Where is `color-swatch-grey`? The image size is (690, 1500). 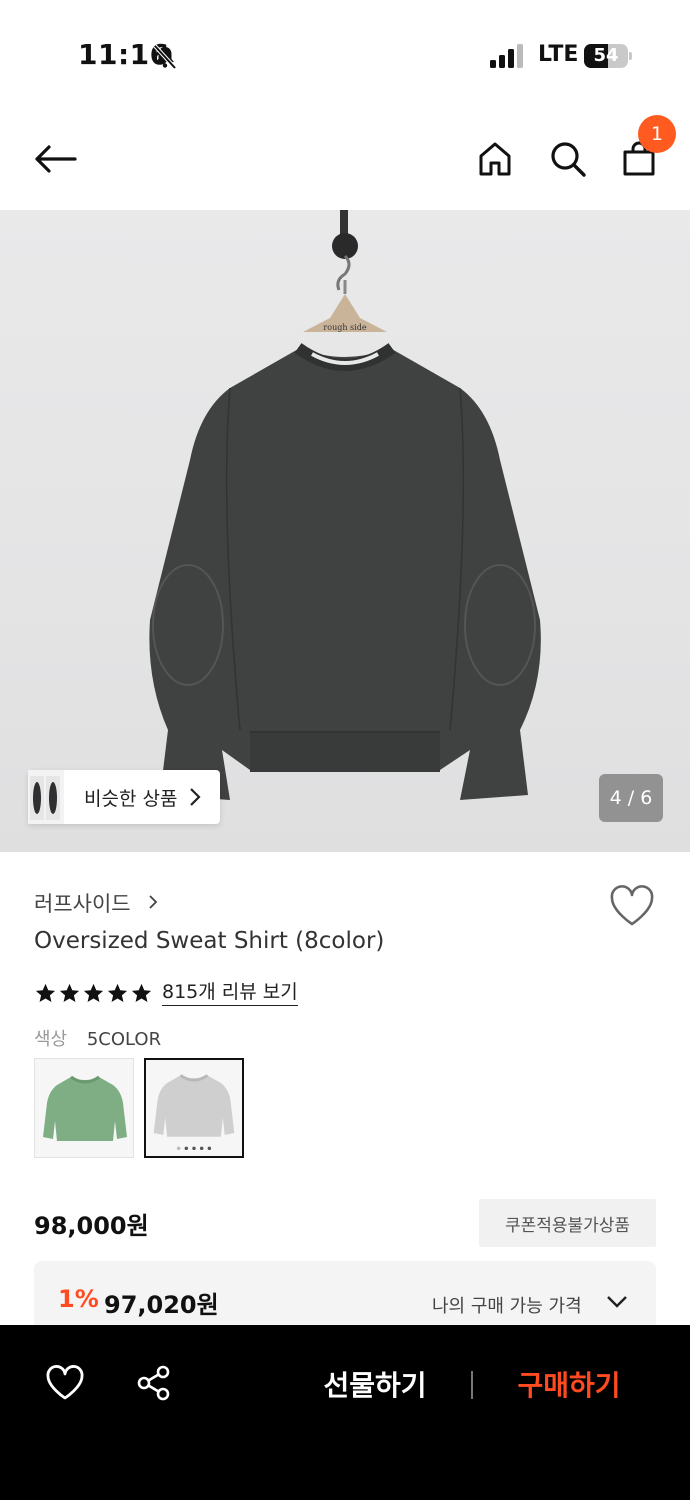 color-swatch-grey is located at coordinates (194, 1108).